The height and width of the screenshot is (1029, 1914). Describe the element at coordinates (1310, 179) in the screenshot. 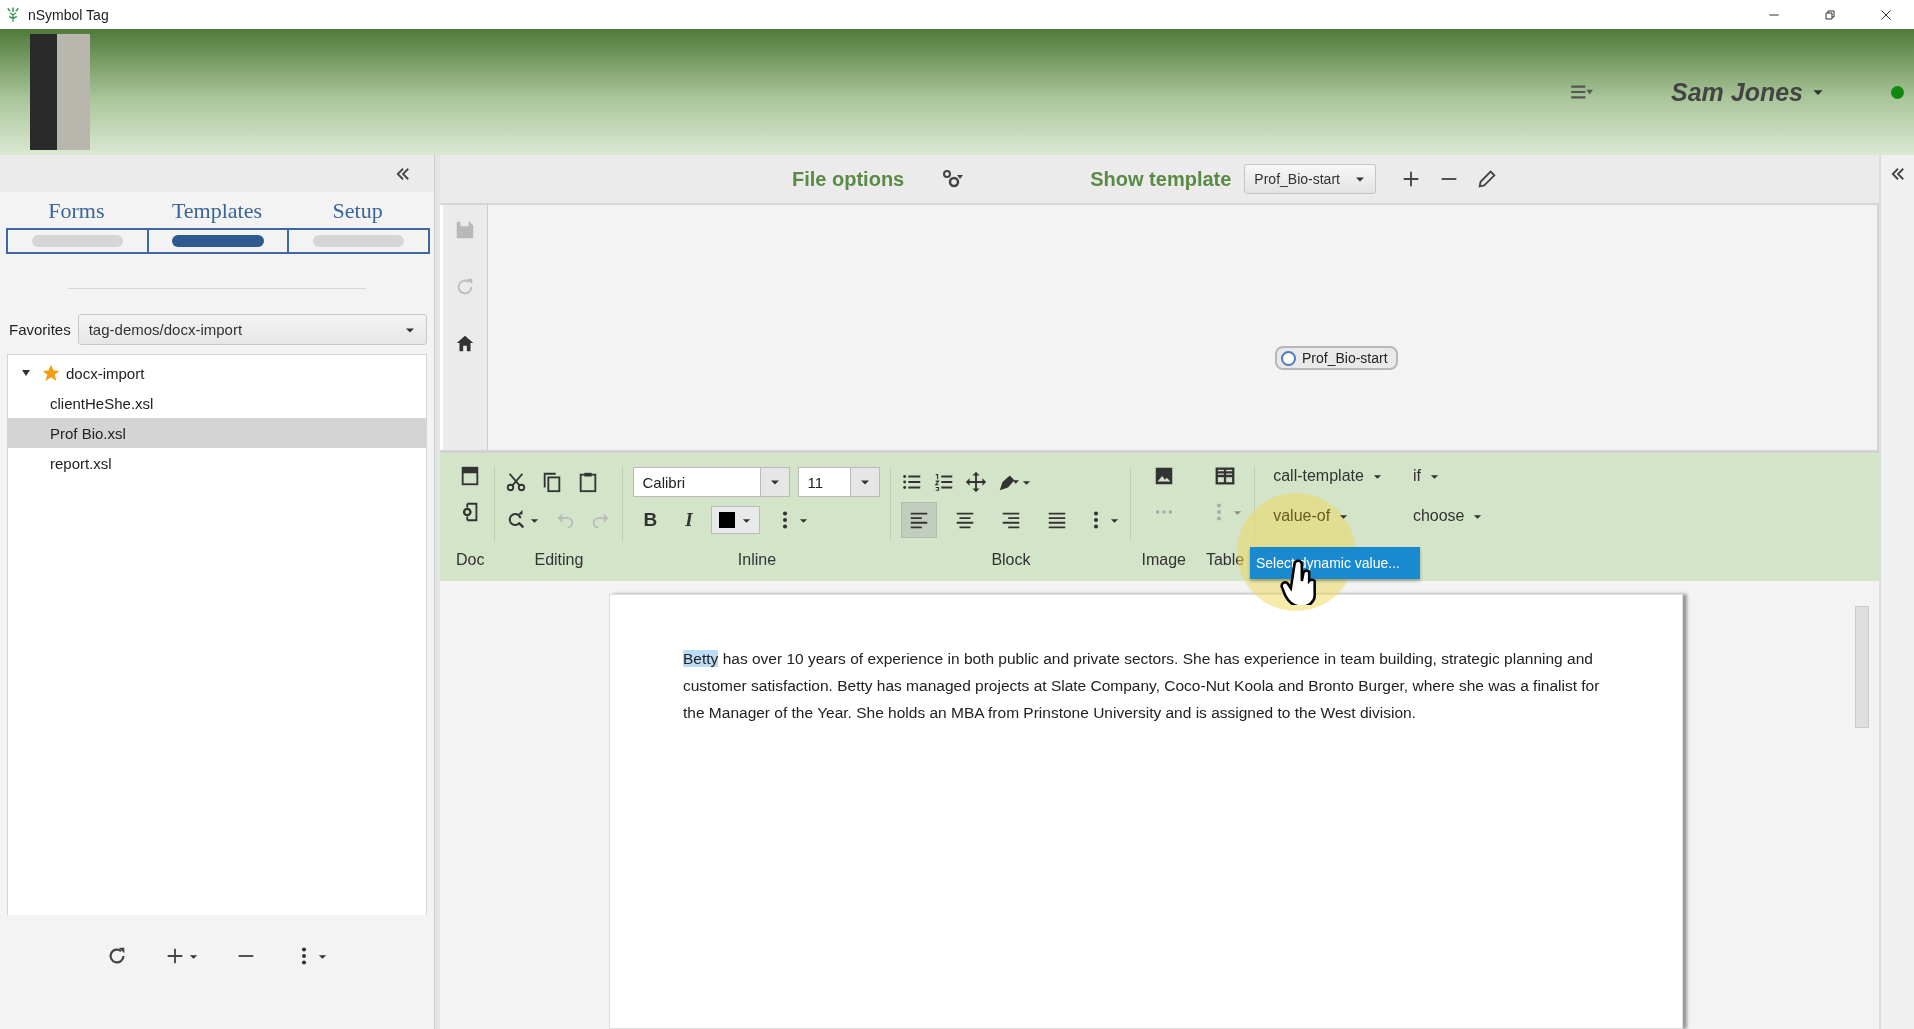

I see `template-dropdown: Prof_Bio-start` at that location.